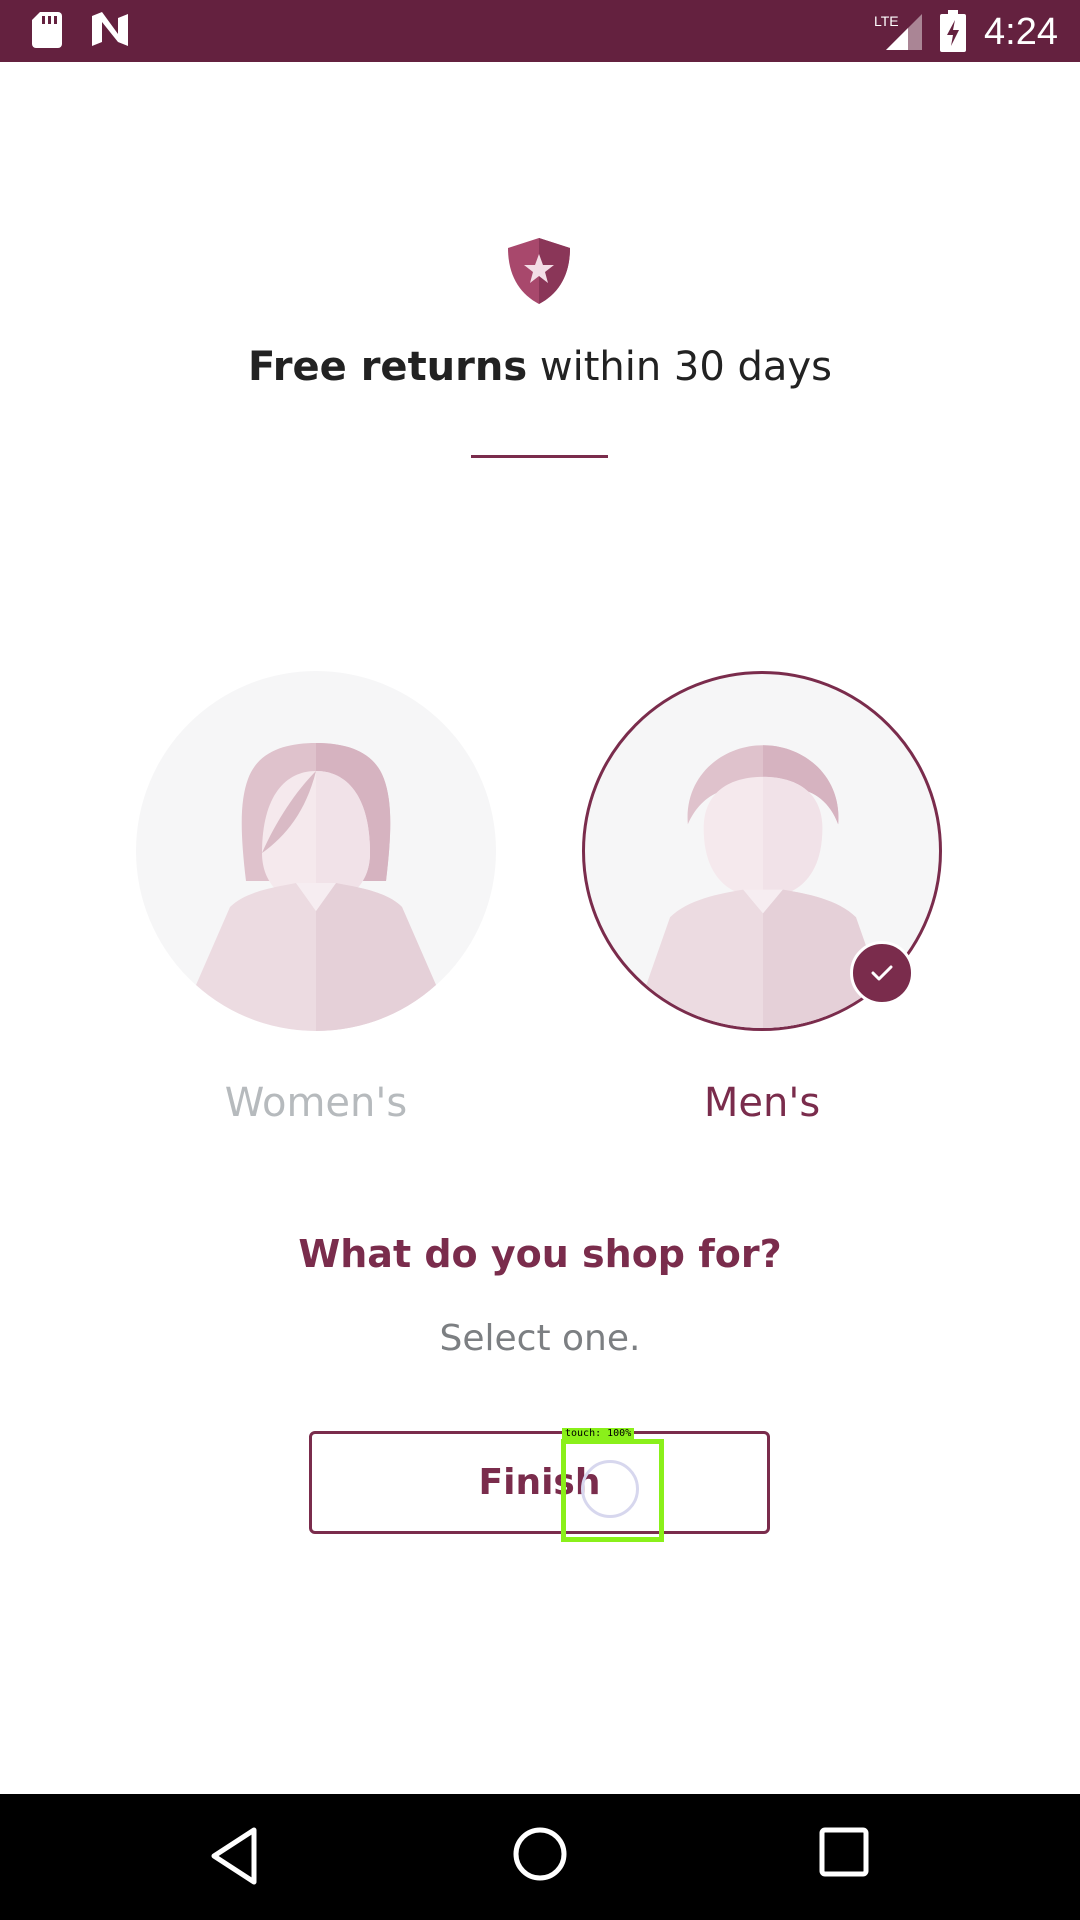  Describe the element at coordinates (900, 33) in the screenshot. I see `lte-signal-icon: LTE` at that location.